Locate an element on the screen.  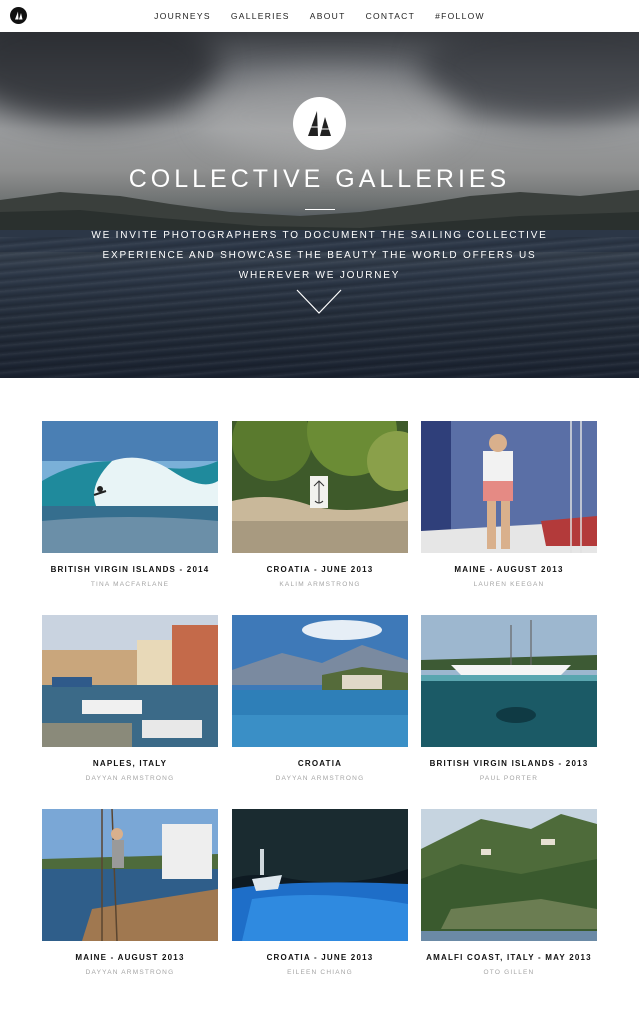
nav-links: JOURNEYS GALLERIES ABOUT CONTACT #FOLLOW is located at coordinates (319, 16).